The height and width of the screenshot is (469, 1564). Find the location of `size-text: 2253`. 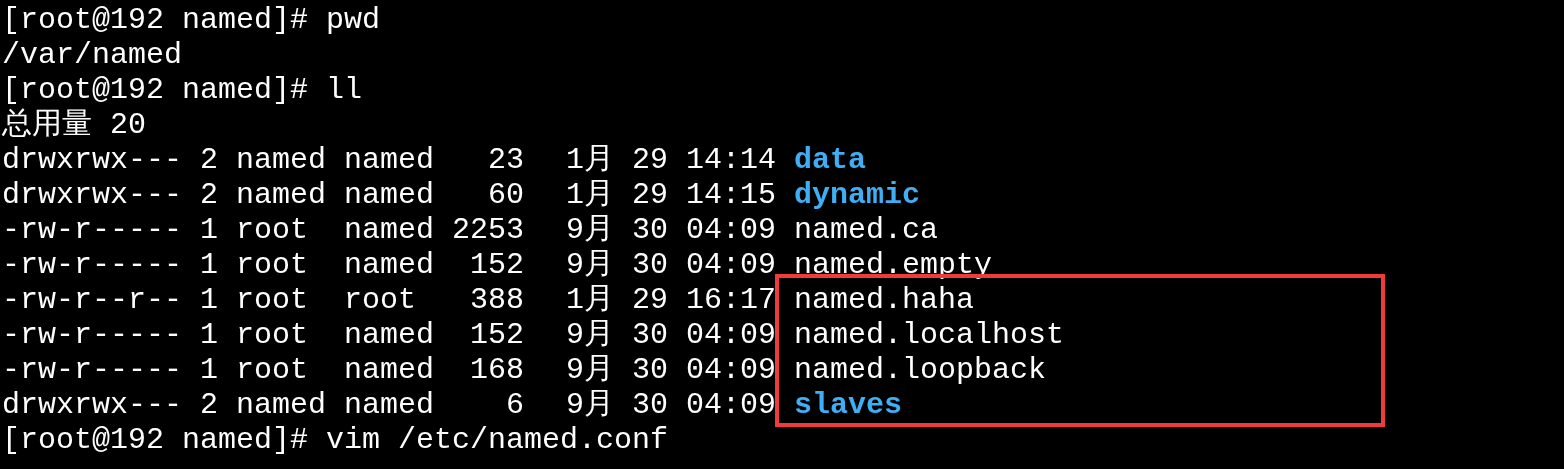

size-text: 2253 is located at coordinates (488, 230).